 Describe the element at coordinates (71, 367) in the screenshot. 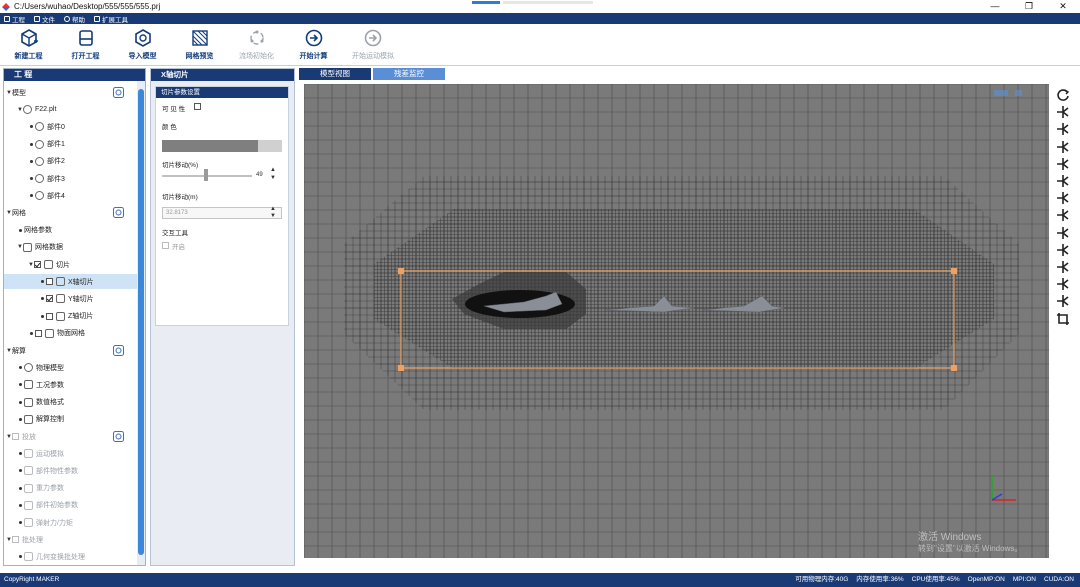

I see `tree-item: 物理模型` at that location.